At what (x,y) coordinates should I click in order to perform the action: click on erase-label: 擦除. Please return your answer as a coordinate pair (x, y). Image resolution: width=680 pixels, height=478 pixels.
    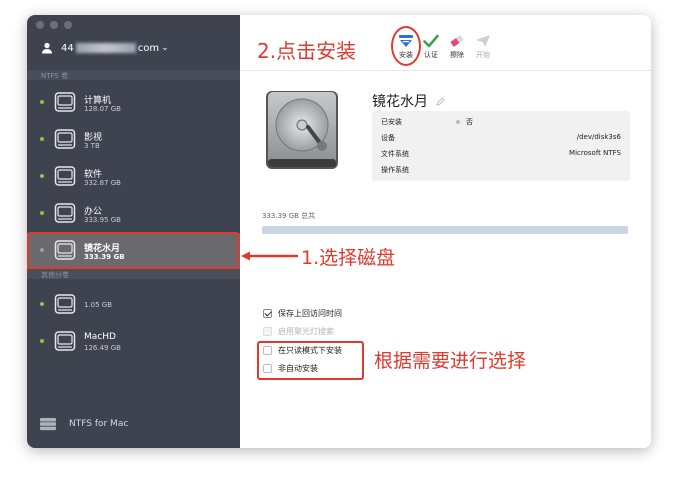
    Looking at the image, I should click on (457, 55).